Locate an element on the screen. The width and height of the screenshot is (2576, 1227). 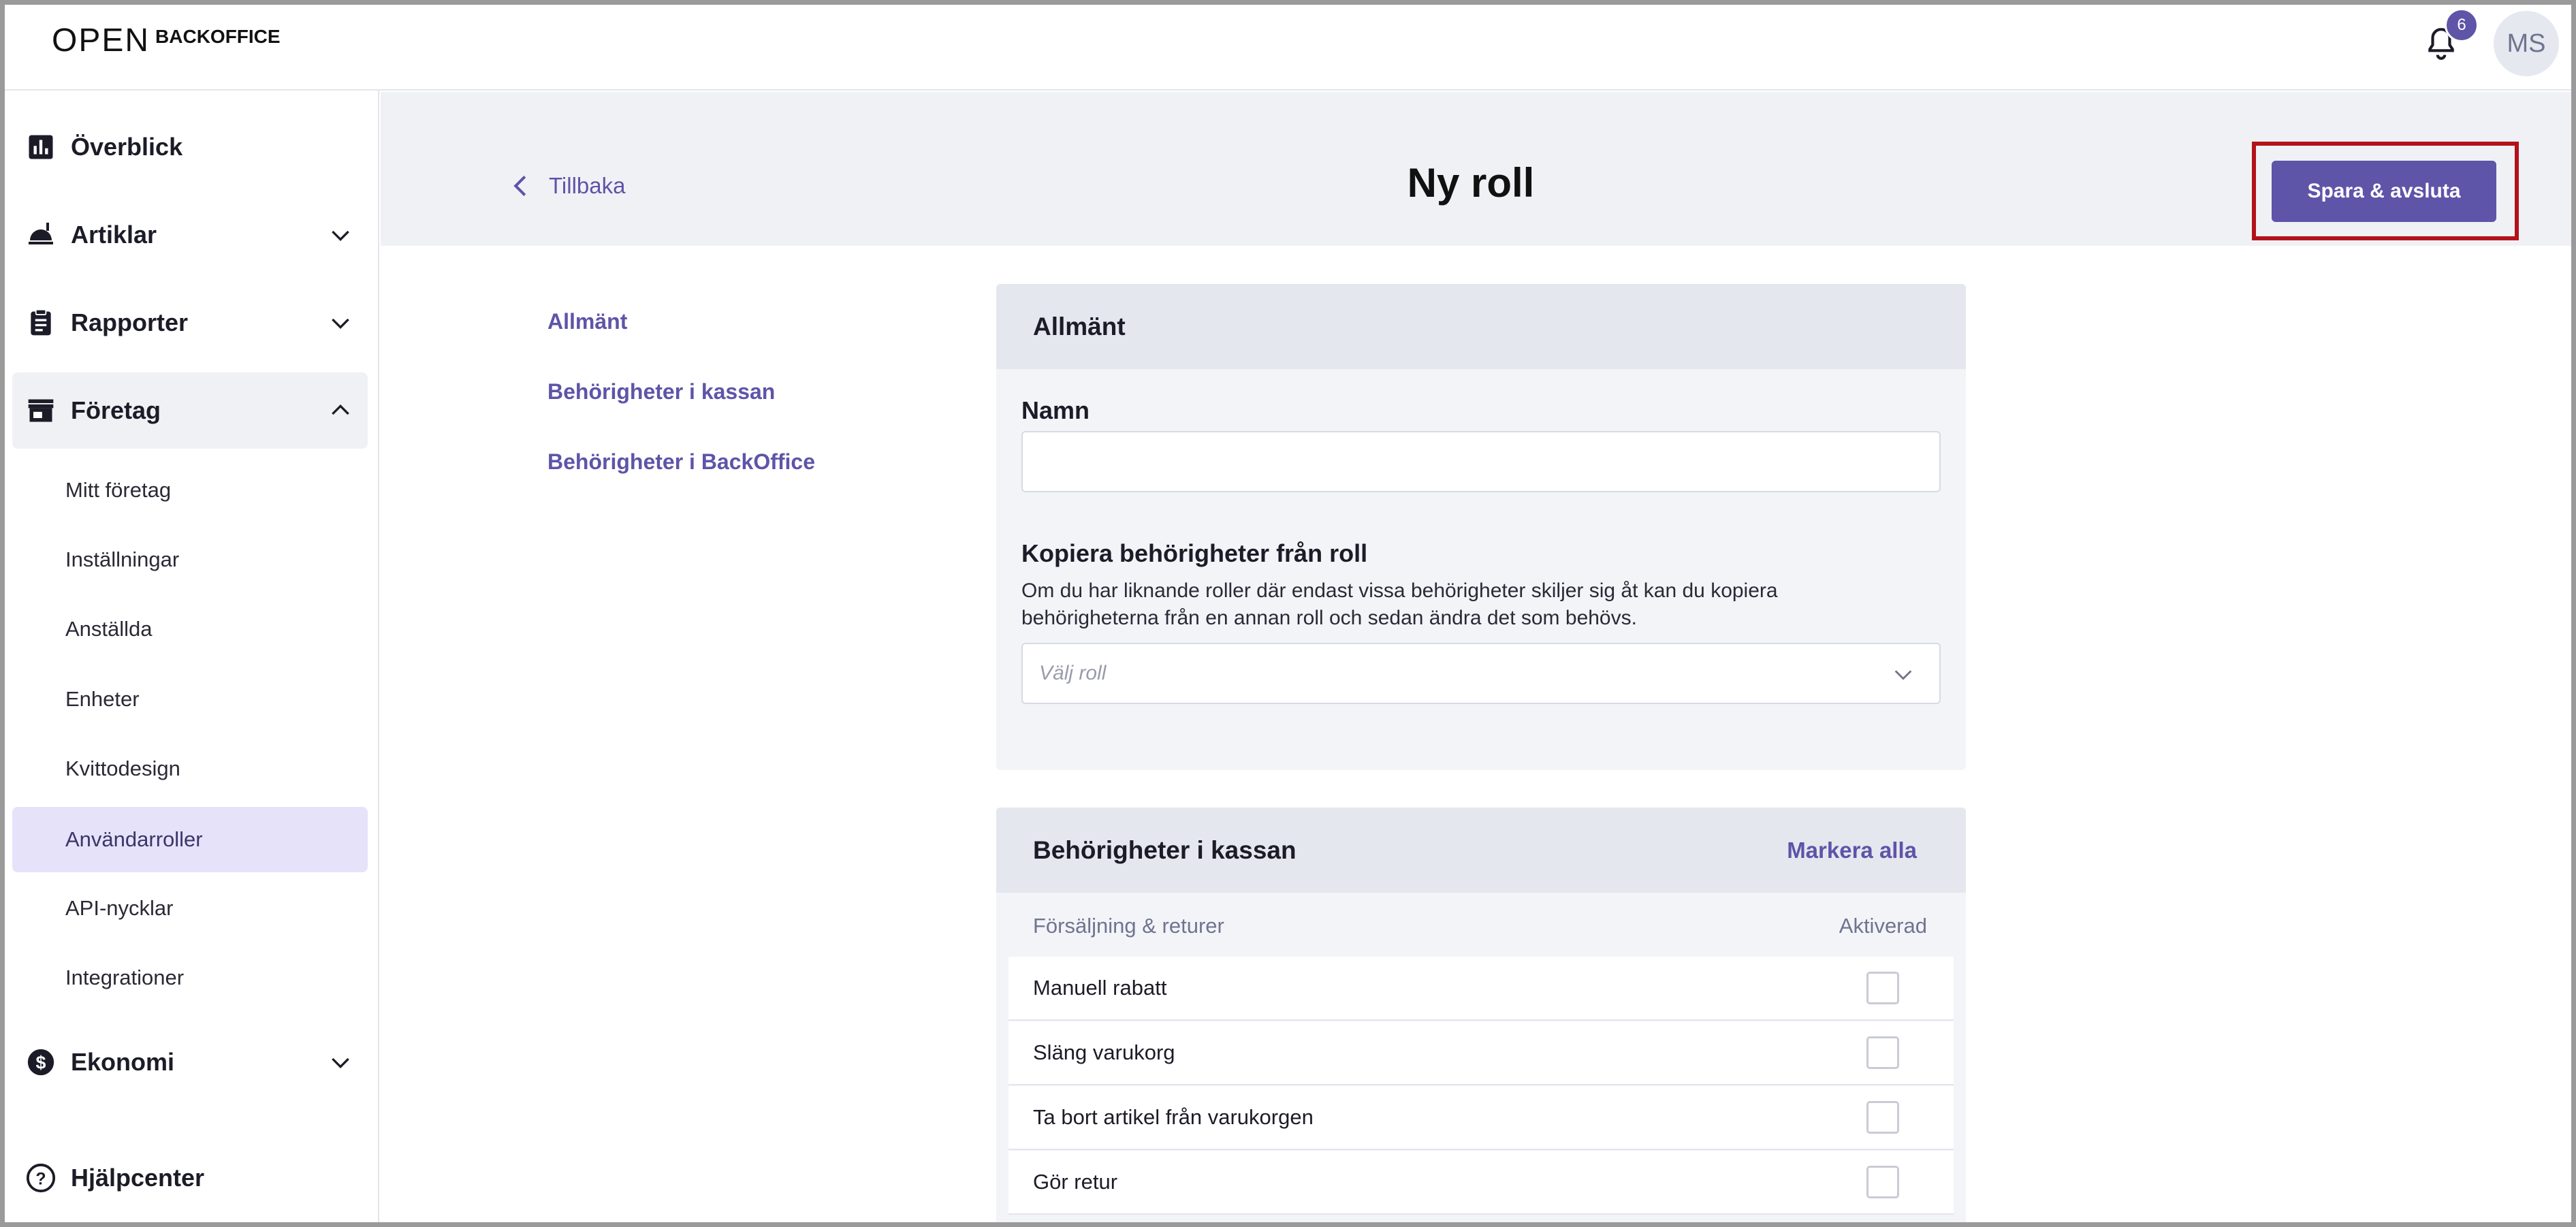
section-nav-allmant: Allmänt is located at coordinates (587, 321).